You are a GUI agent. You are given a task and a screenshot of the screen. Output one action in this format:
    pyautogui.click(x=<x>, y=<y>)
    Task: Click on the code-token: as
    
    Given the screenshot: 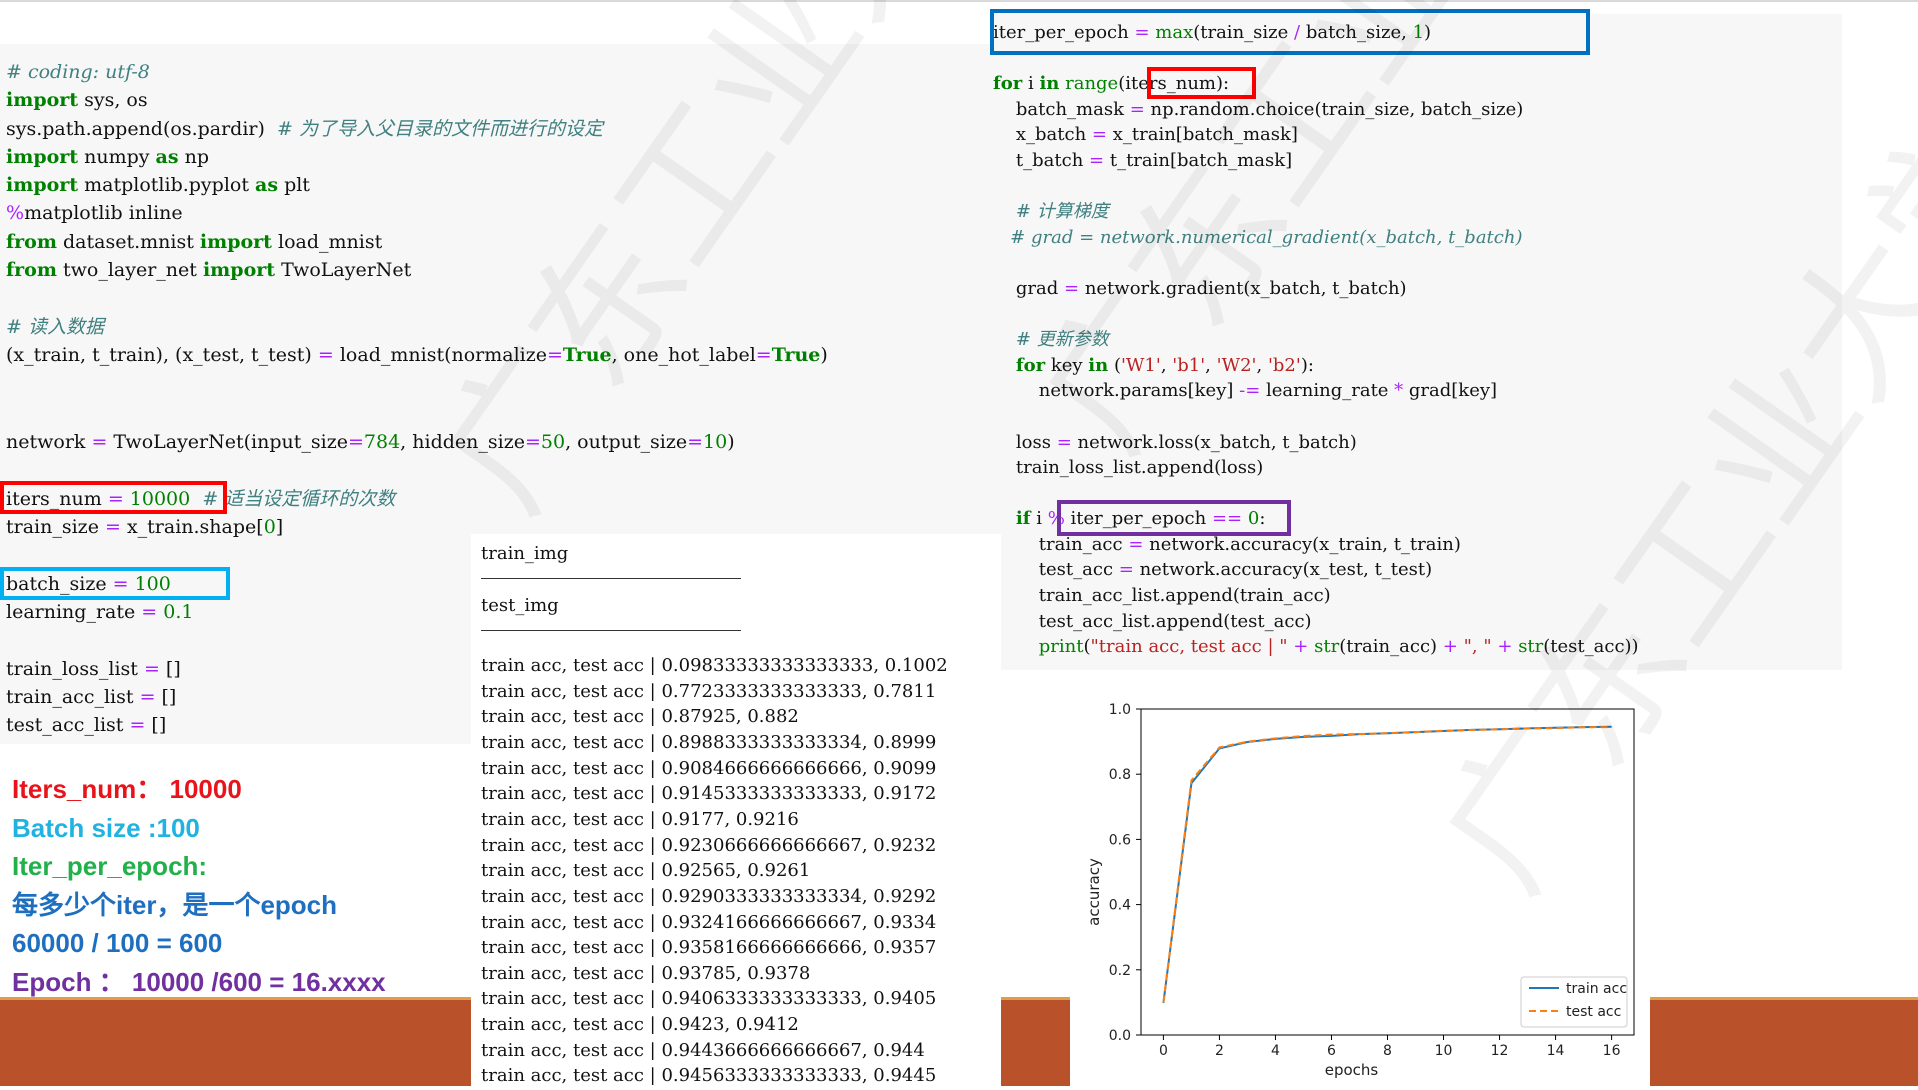 What is the action you would take?
    pyautogui.click(x=167, y=156)
    